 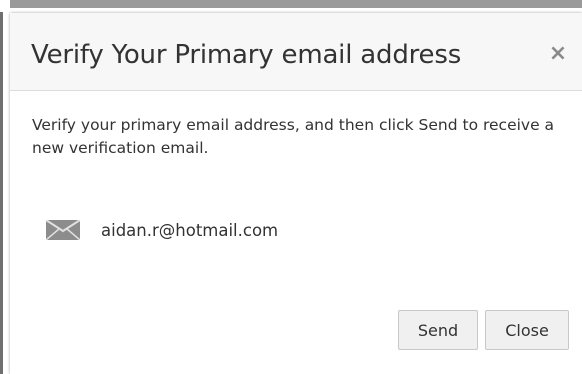 What do you see at coordinates (438, 330) in the screenshot?
I see `send-button: Send` at bounding box center [438, 330].